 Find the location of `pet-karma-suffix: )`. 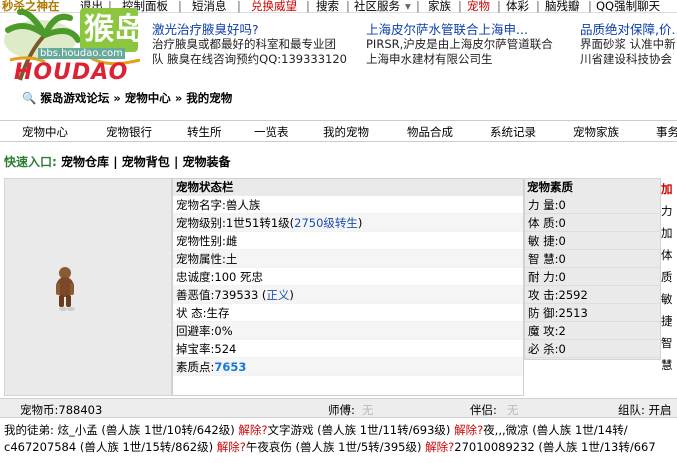

pet-karma-suffix: ) is located at coordinates (291, 295).